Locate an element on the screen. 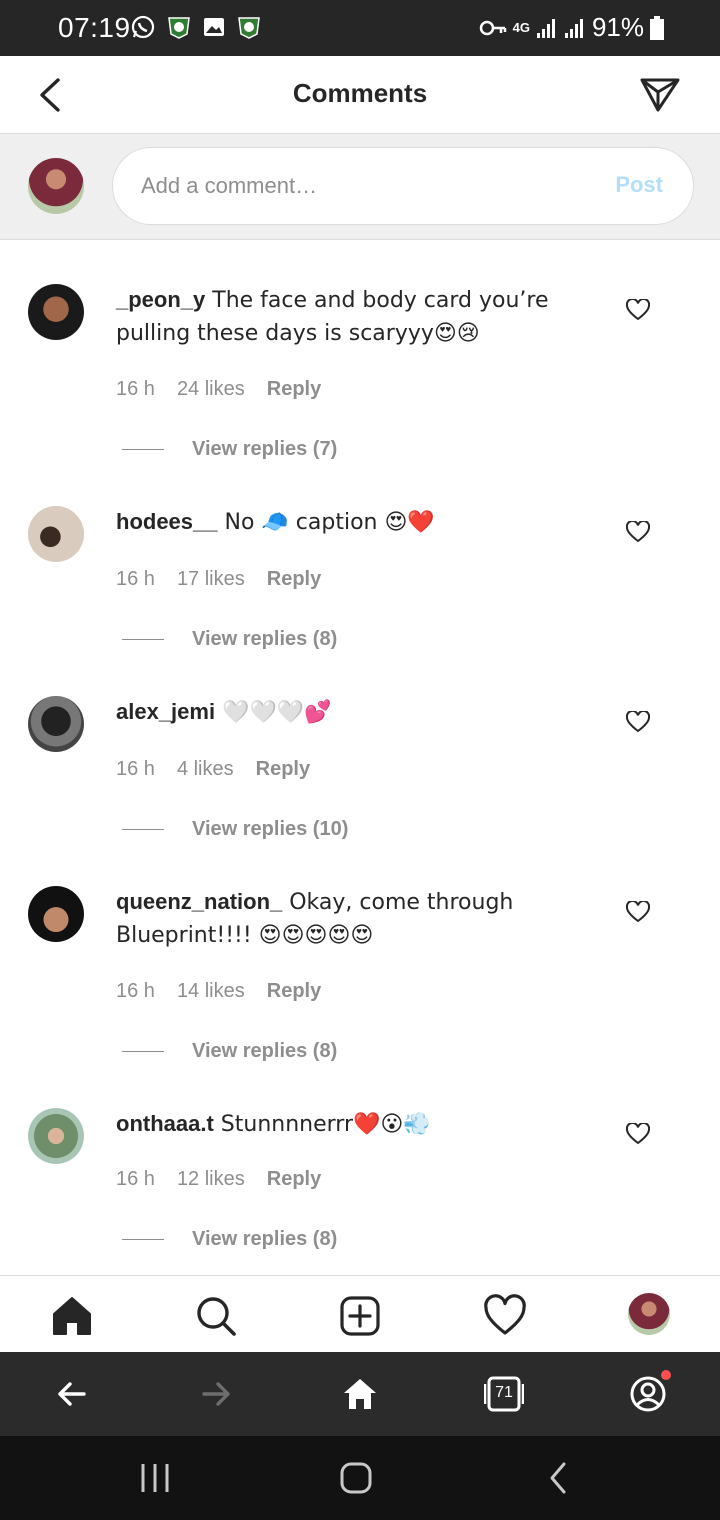 The height and width of the screenshot is (1520, 720). comment-meta: 16 h 12 likes Reply is located at coordinates (218, 1179).